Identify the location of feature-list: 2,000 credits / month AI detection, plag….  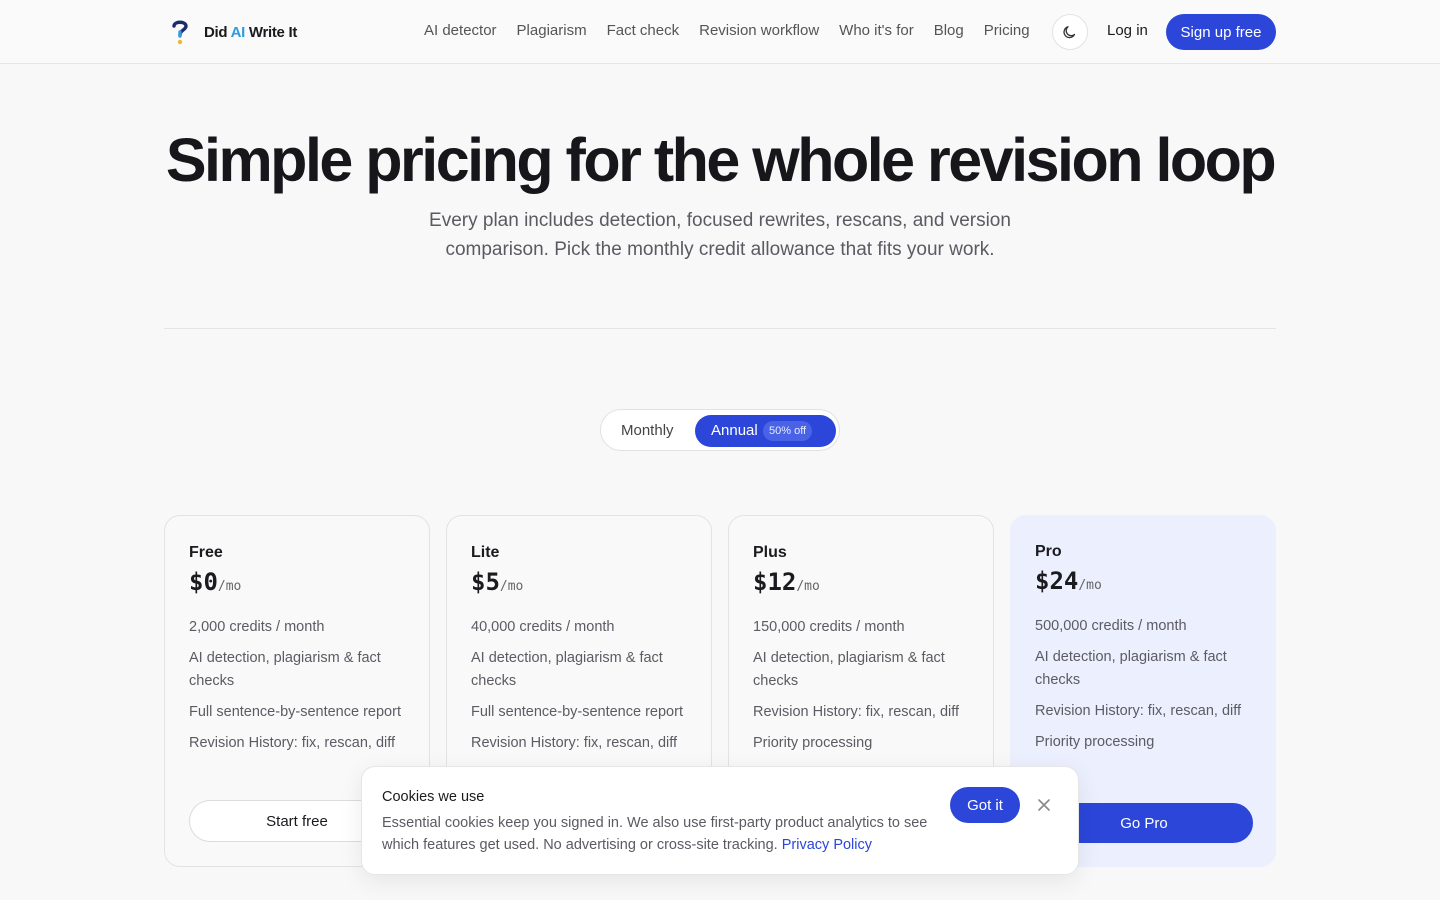
(299, 689).